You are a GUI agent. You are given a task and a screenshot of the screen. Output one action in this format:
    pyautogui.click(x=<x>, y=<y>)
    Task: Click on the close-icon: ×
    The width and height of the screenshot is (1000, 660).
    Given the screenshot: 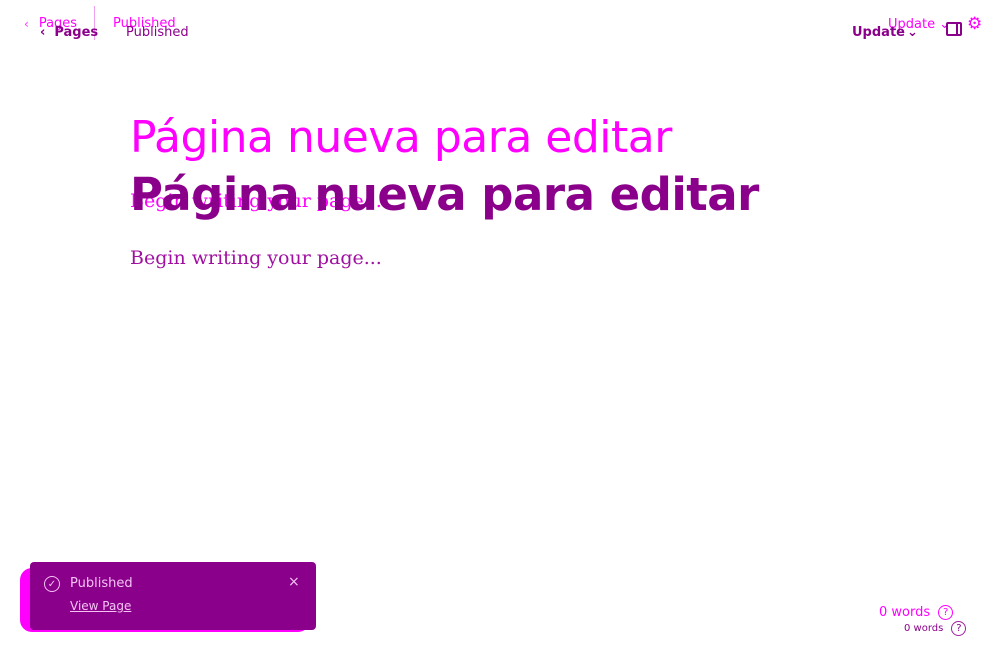 What is the action you would take?
    pyautogui.click(x=294, y=582)
    